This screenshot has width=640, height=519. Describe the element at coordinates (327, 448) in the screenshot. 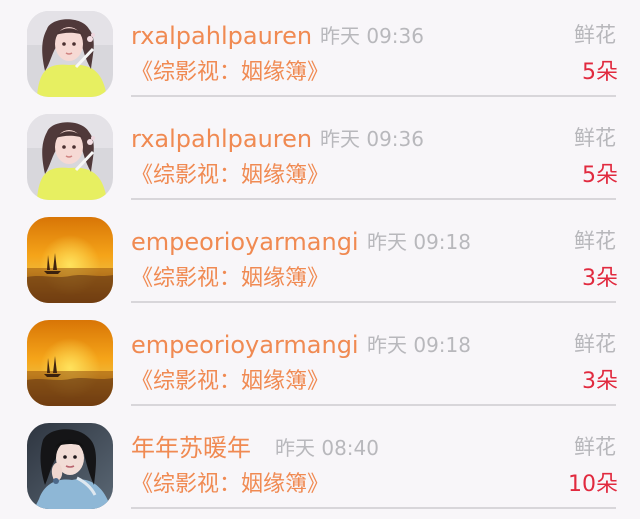

I see `gift-time: 昨天 08:40` at that location.